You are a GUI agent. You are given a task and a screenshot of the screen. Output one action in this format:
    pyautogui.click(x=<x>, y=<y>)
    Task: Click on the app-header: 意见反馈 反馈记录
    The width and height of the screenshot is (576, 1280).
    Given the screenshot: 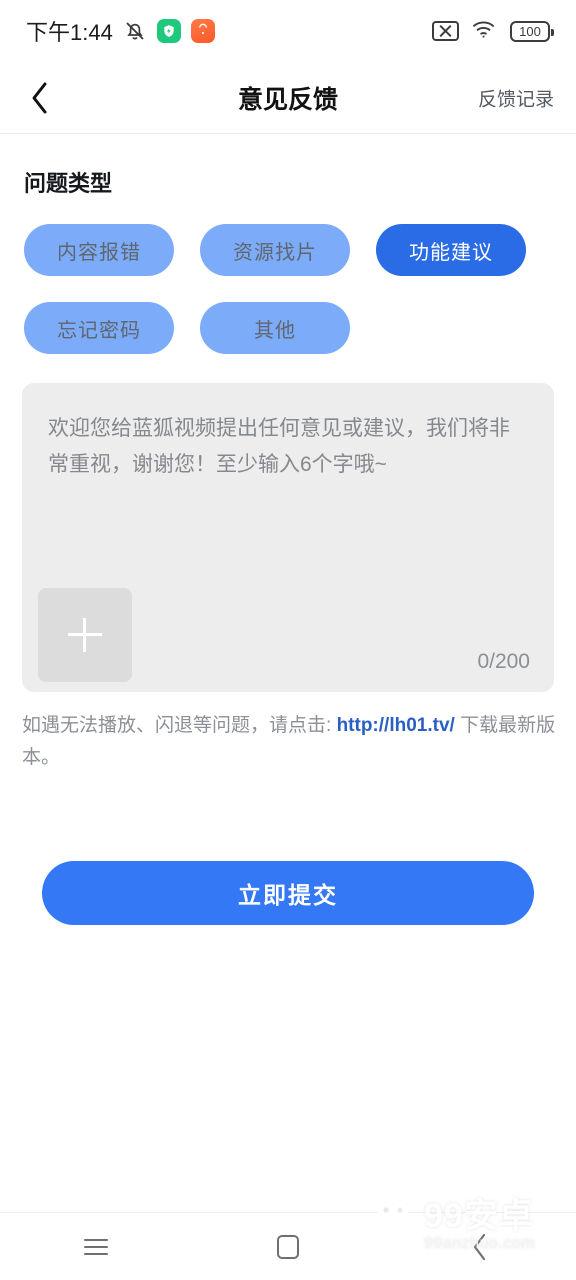 What is the action you would take?
    pyautogui.click(x=288, y=98)
    